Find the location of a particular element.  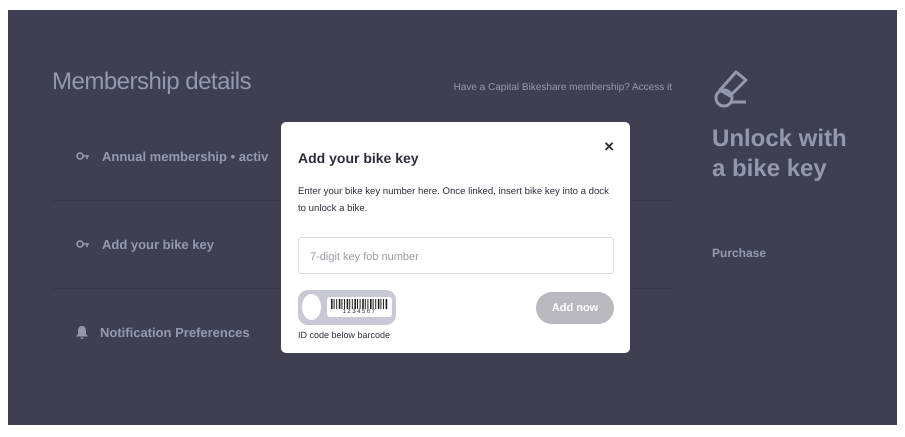

membership-link: Have a Capital Bikeshare membership? Access it is located at coordinates (563, 87).